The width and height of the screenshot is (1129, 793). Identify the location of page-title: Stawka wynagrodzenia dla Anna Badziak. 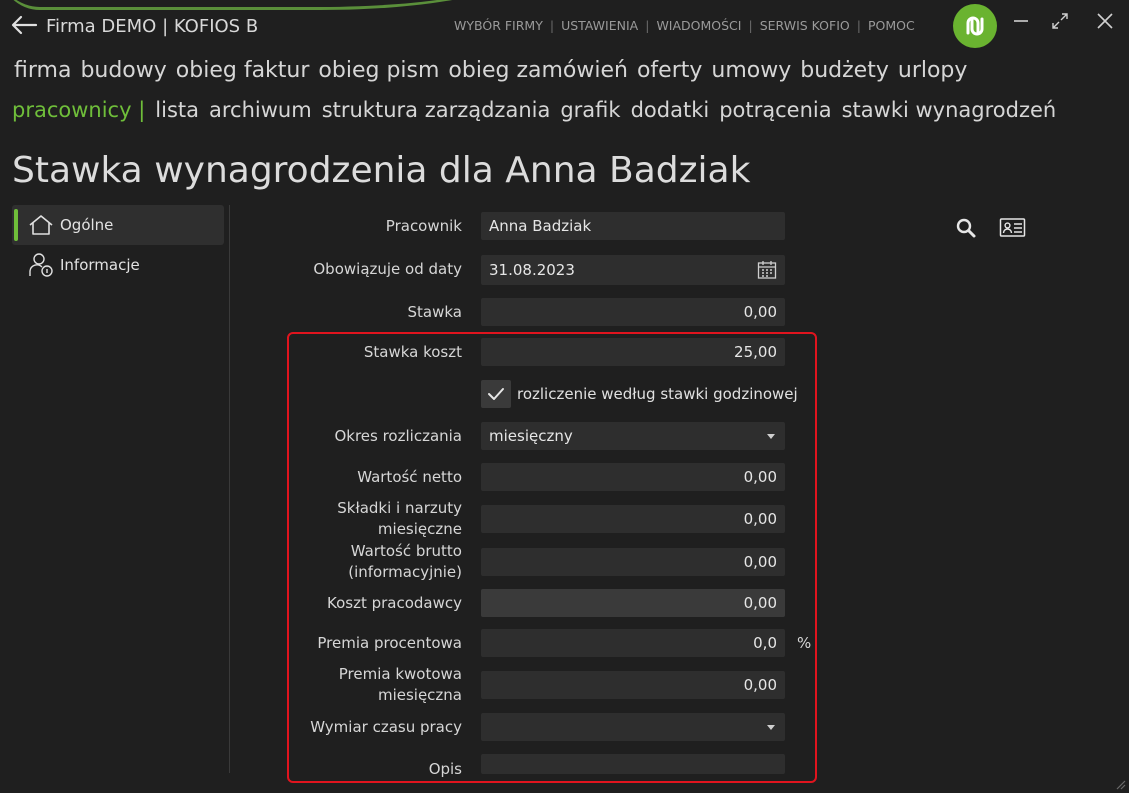
(381, 170).